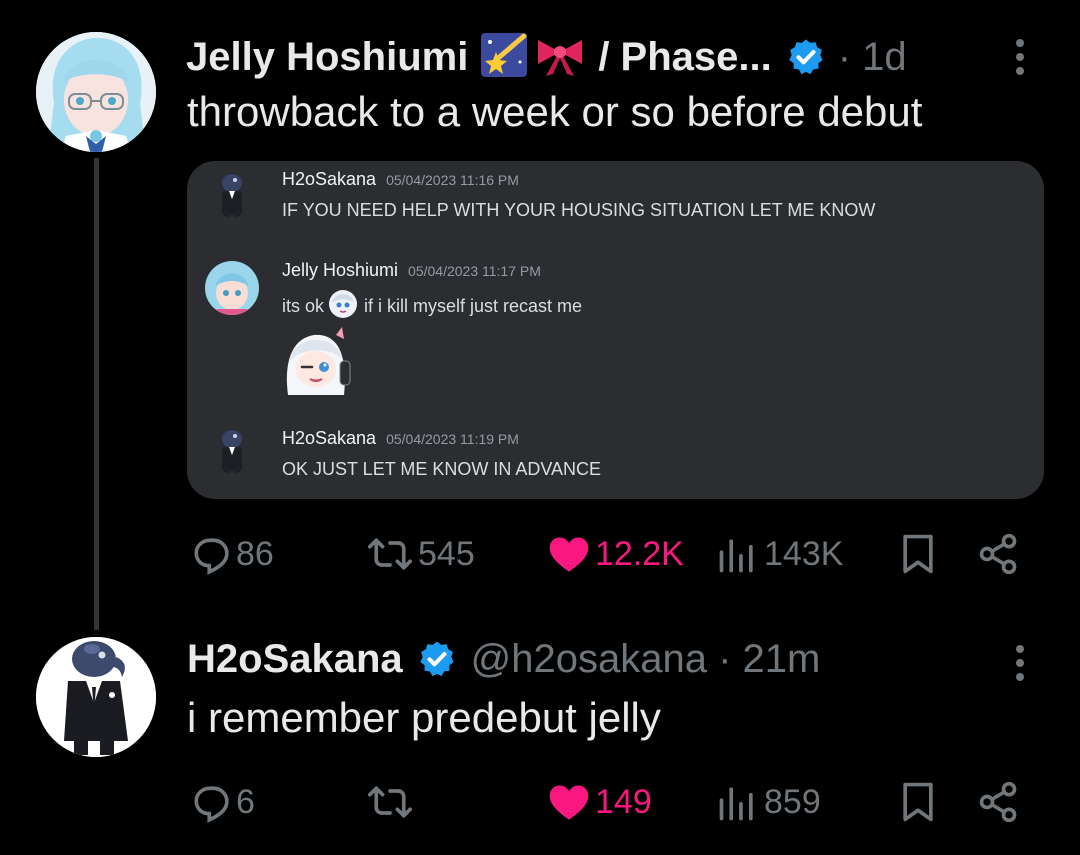 The height and width of the screenshot is (855, 1080). What do you see at coordinates (96, 394) in the screenshot?
I see `thread-line` at bounding box center [96, 394].